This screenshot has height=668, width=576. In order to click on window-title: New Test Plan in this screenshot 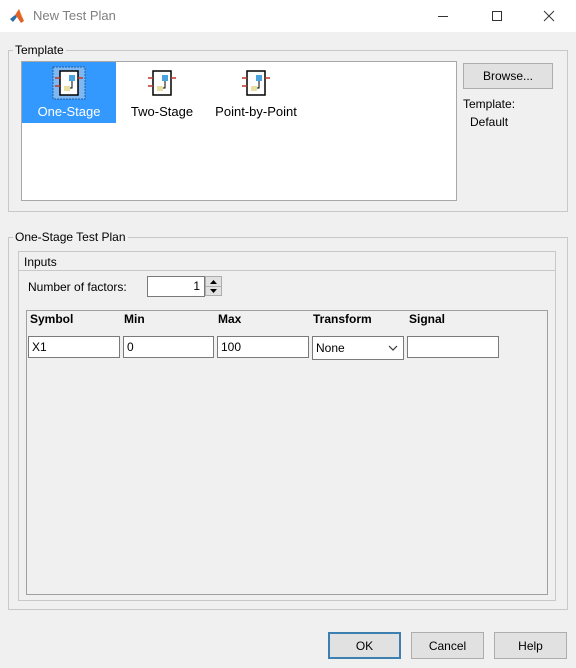, I will do `click(74, 15)`.